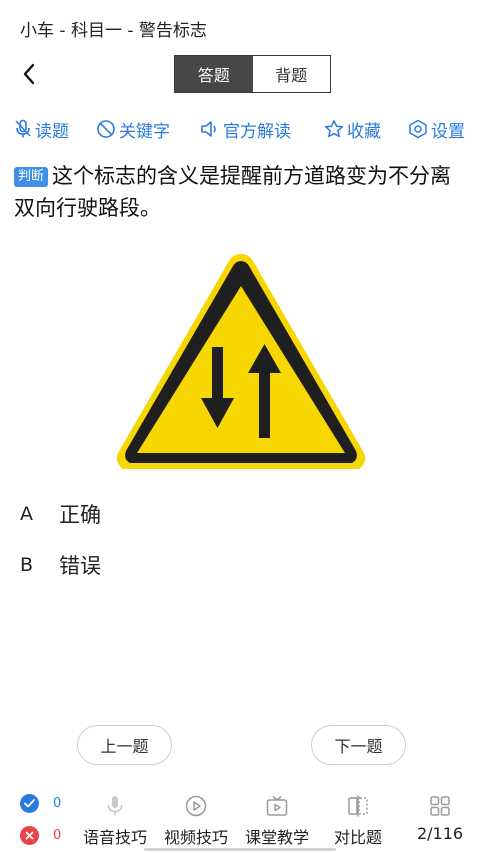 The width and height of the screenshot is (480, 853). What do you see at coordinates (257, 131) in the screenshot?
I see `official-explanation-label: 官方解读` at bounding box center [257, 131].